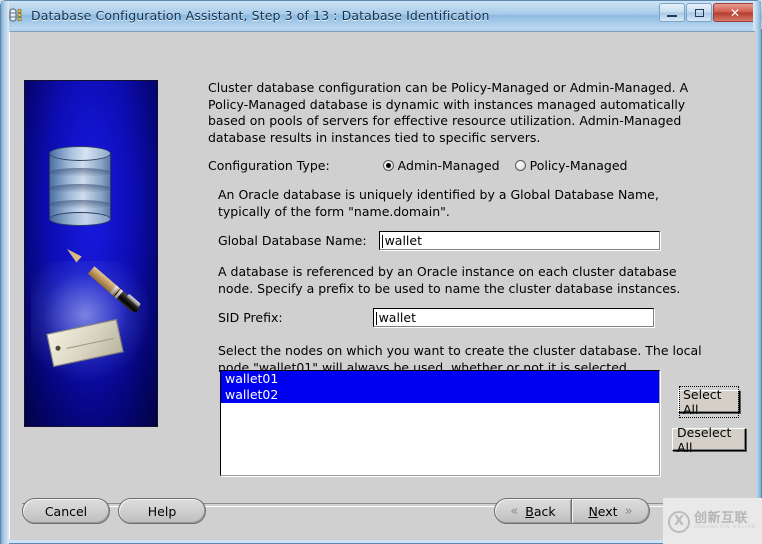 The width and height of the screenshot is (762, 544). I want to click on list-item: wallet01, so click(440, 379).